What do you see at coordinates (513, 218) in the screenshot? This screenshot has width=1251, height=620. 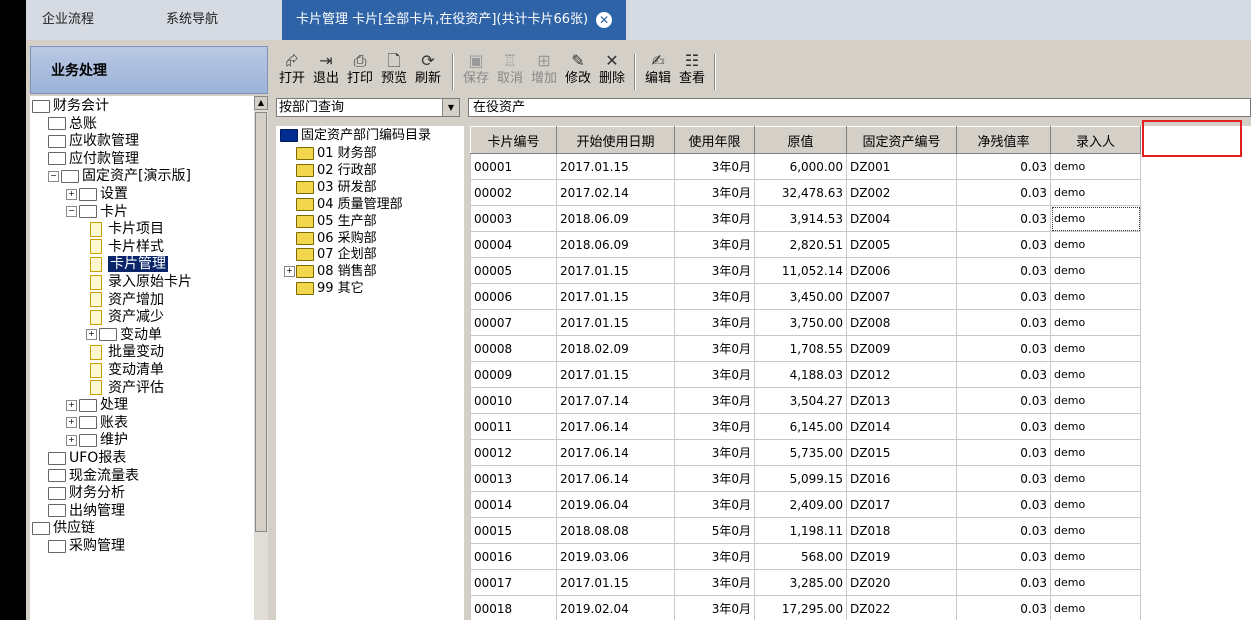 I see `table-cell: 00003` at bounding box center [513, 218].